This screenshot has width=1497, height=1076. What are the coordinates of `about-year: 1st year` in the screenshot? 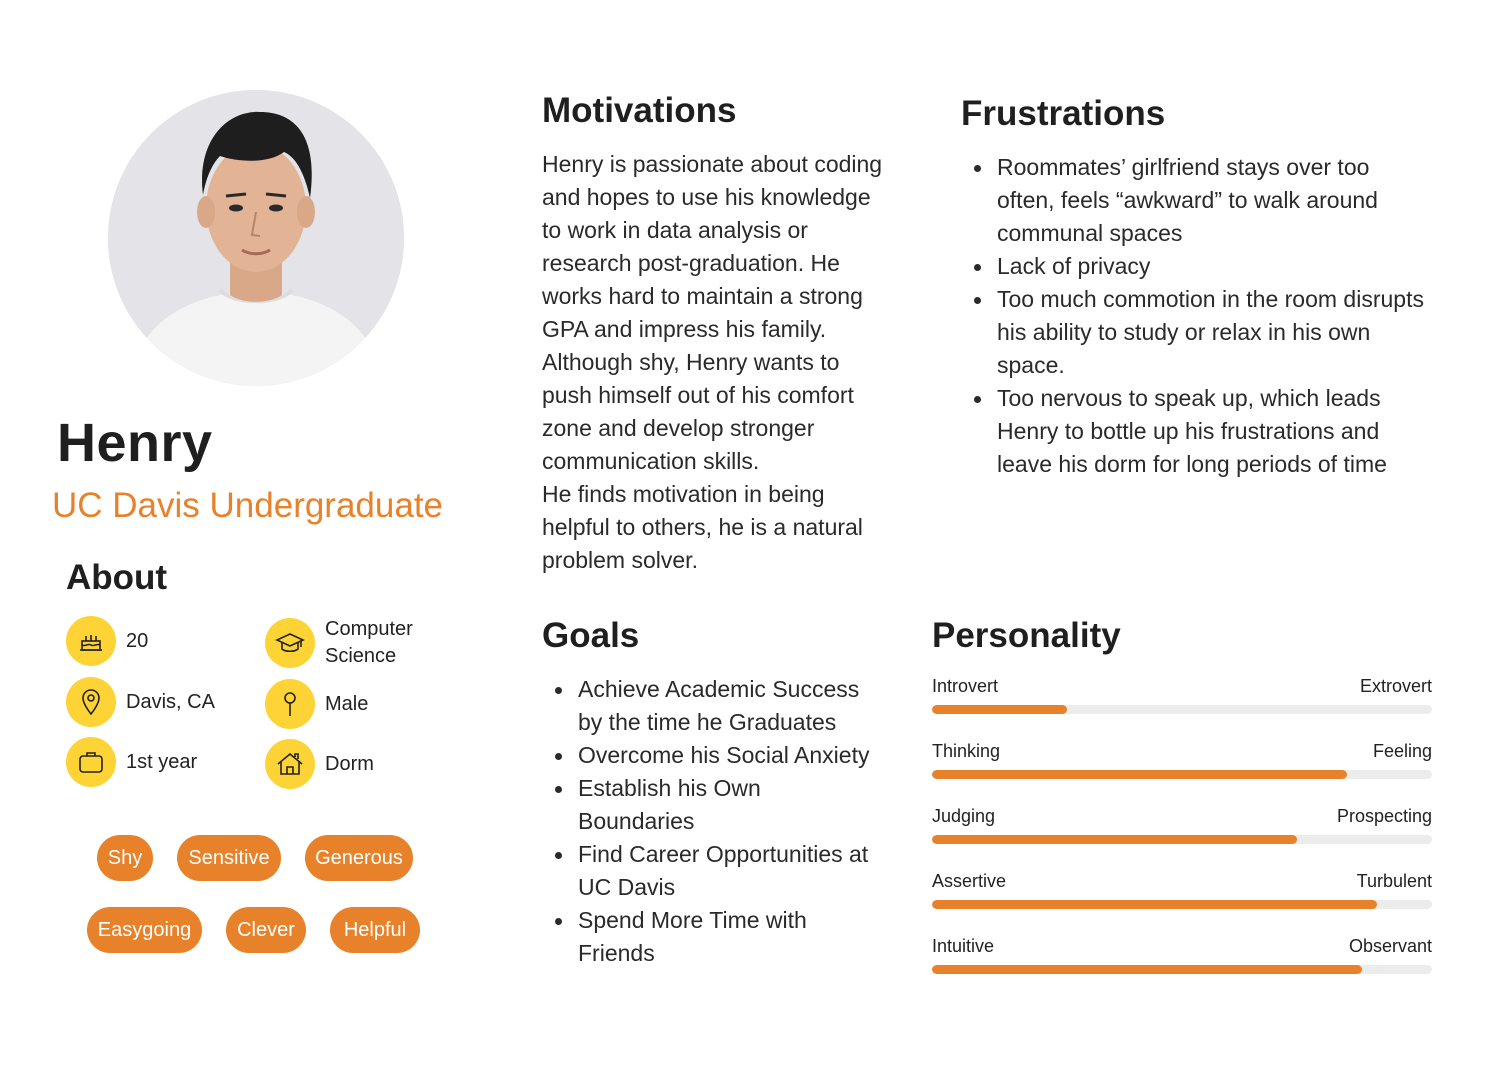 It's located at (131, 762).